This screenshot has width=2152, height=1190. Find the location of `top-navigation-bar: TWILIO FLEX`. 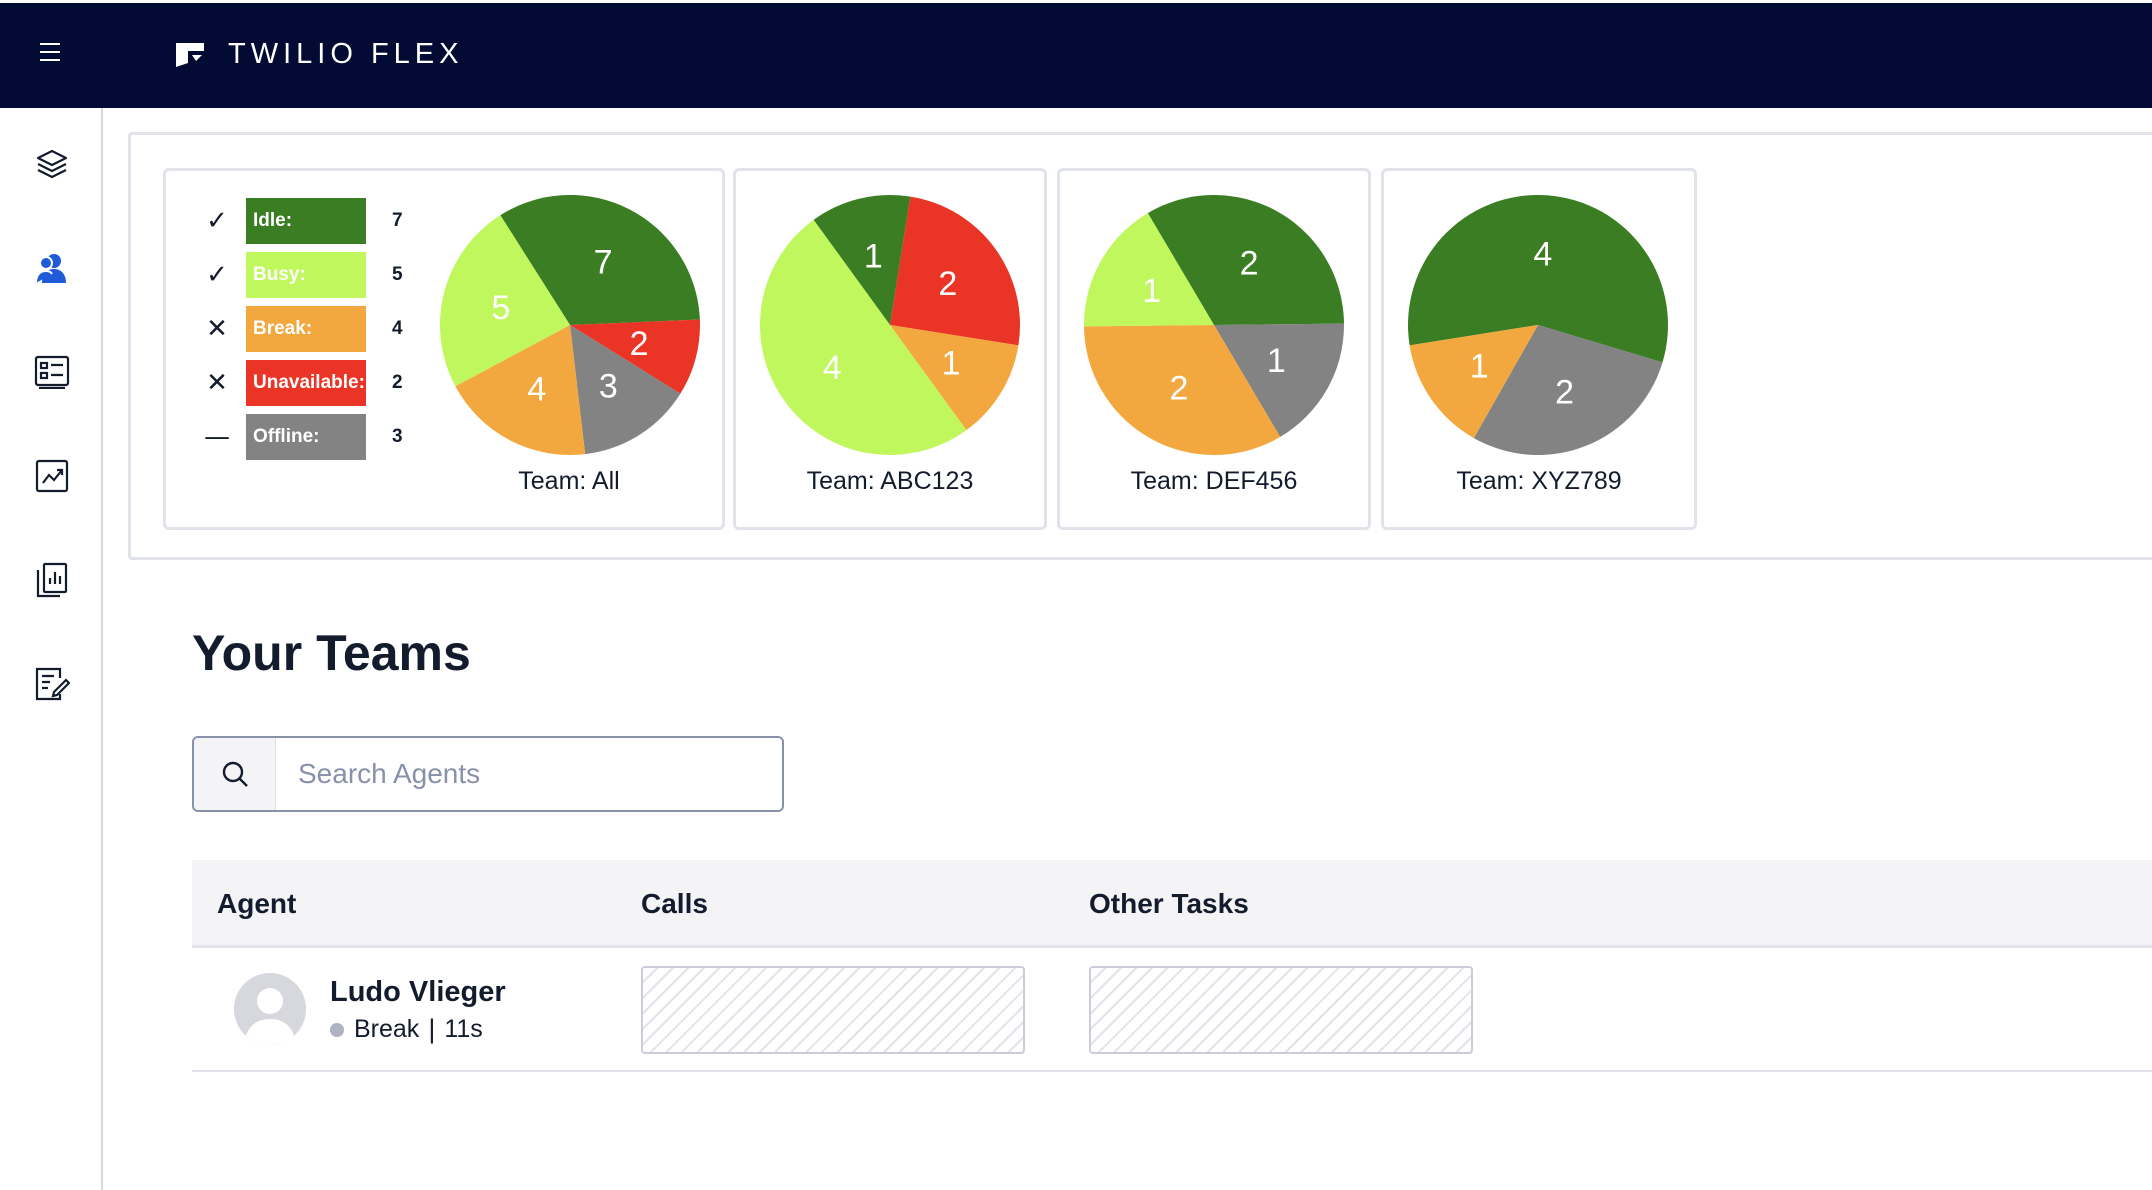

top-navigation-bar: TWILIO FLEX is located at coordinates (1076, 55).